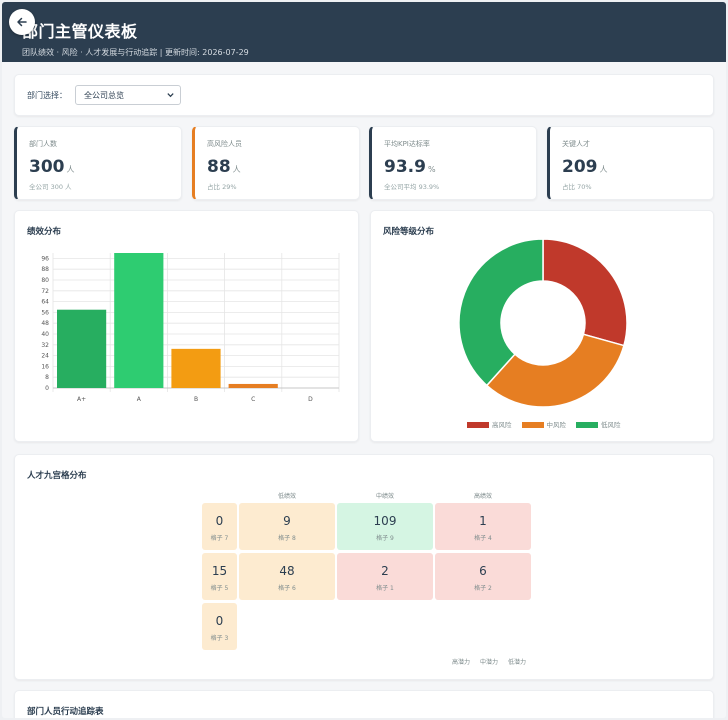 The height and width of the screenshot is (720, 728). What do you see at coordinates (65, 712) in the screenshot?
I see `action-tracking-title: 部门人员行动追踪表` at bounding box center [65, 712].